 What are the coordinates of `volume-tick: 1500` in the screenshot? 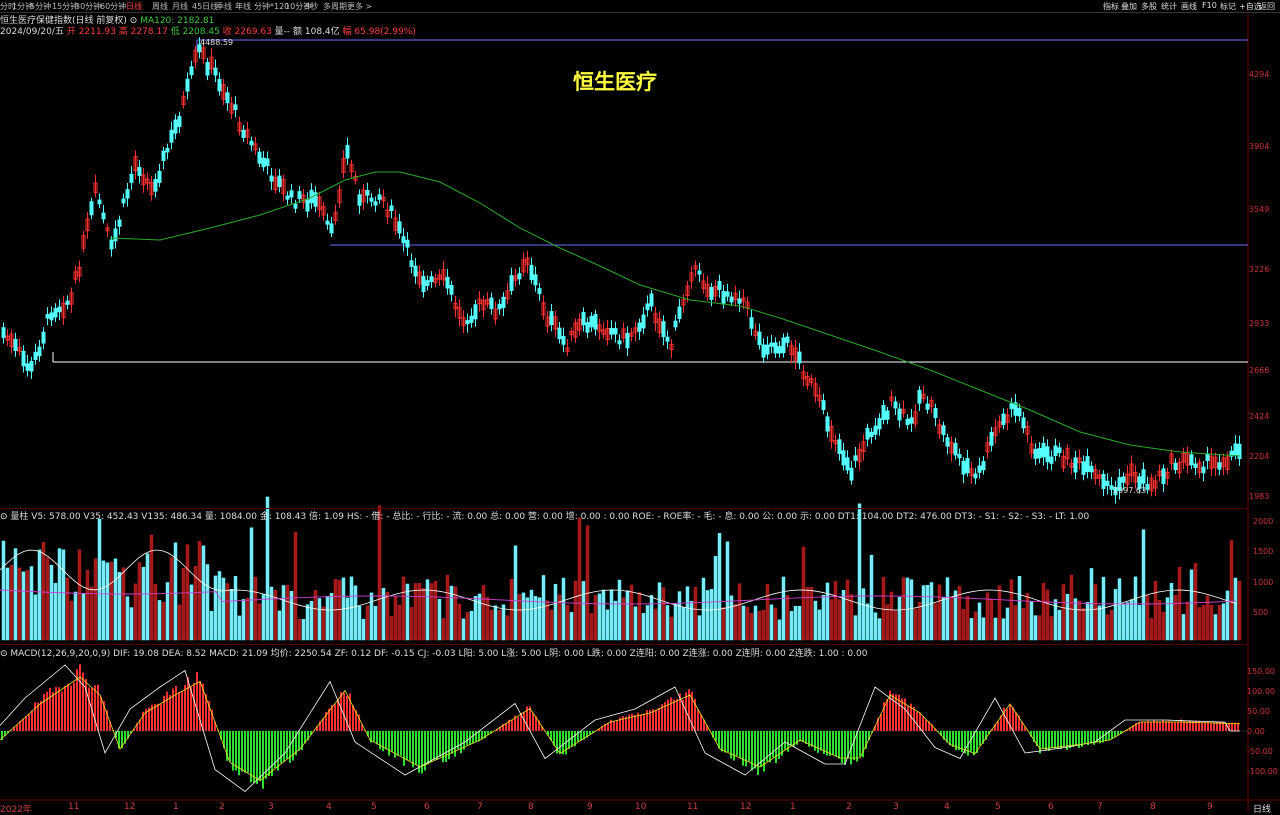 It's located at (1263, 551).